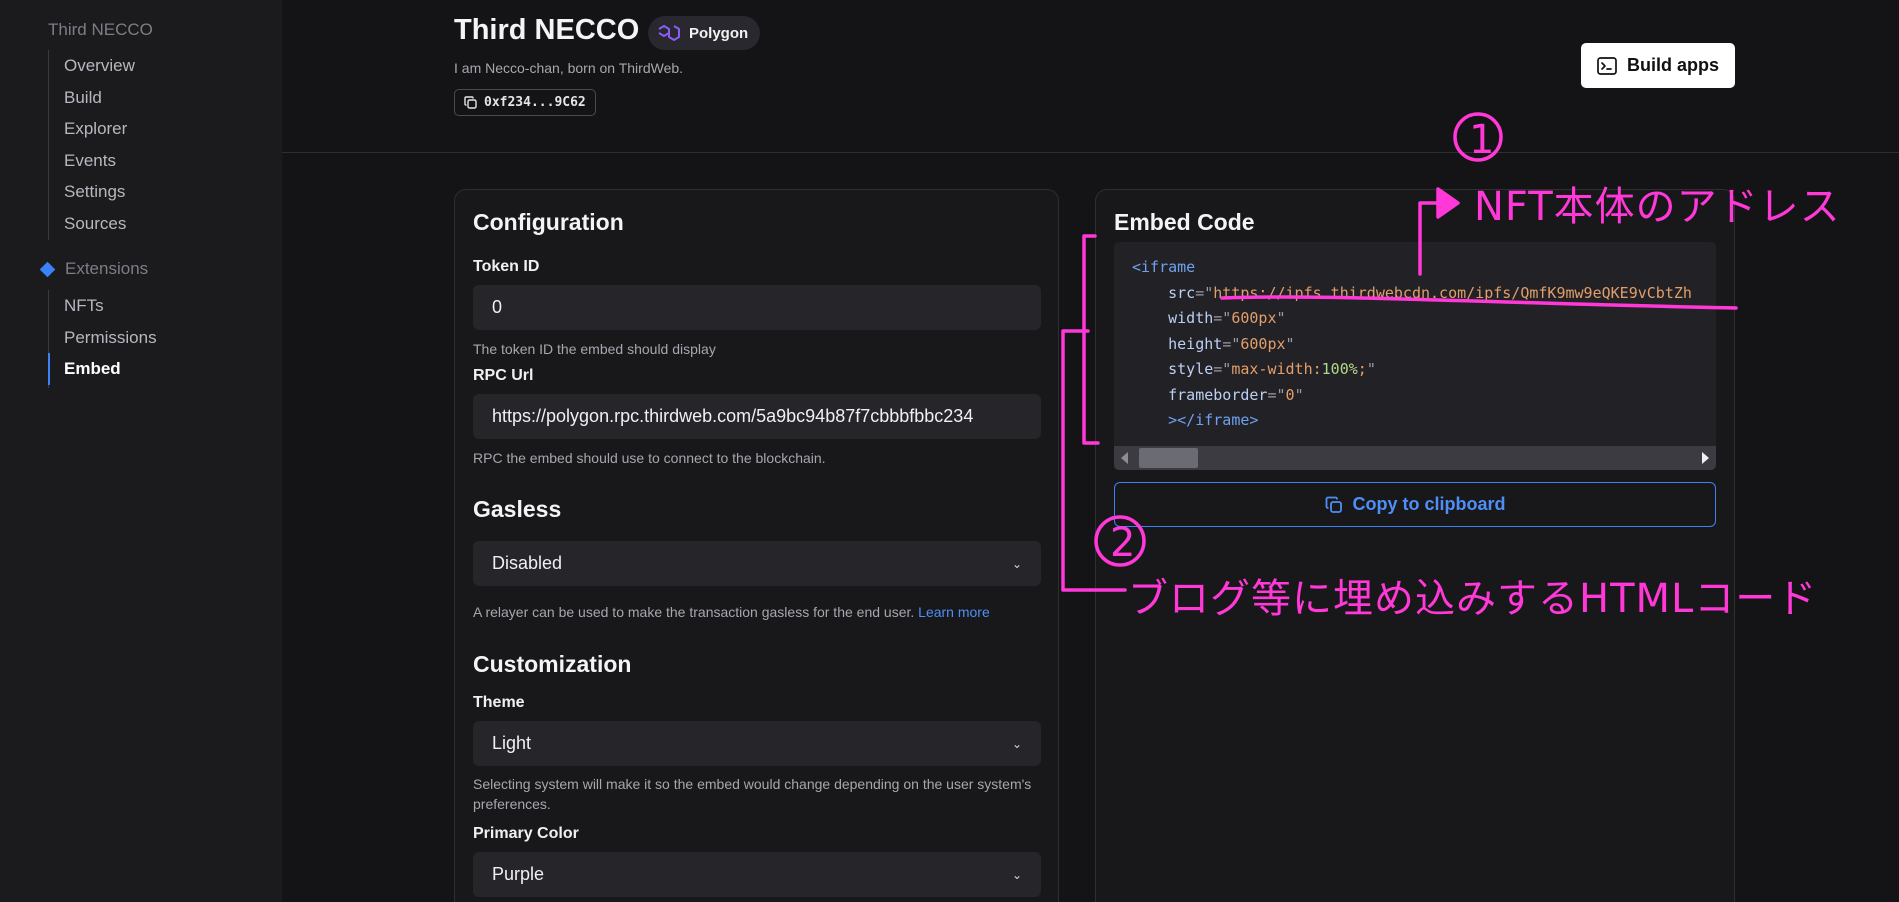  Describe the element at coordinates (757, 563) in the screenshot. I see `gasless-select: Disabled ⌄` at that location.